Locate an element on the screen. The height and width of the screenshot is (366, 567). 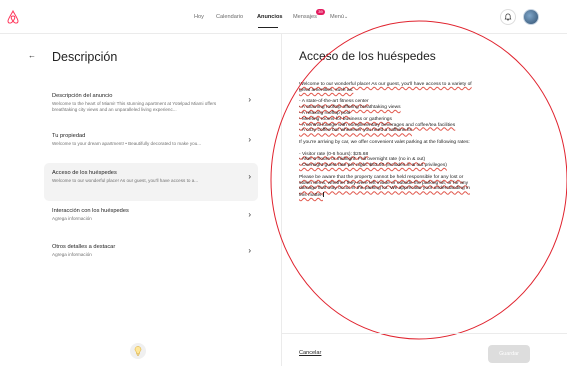
notifications-button is located at coordinates (508, 17).